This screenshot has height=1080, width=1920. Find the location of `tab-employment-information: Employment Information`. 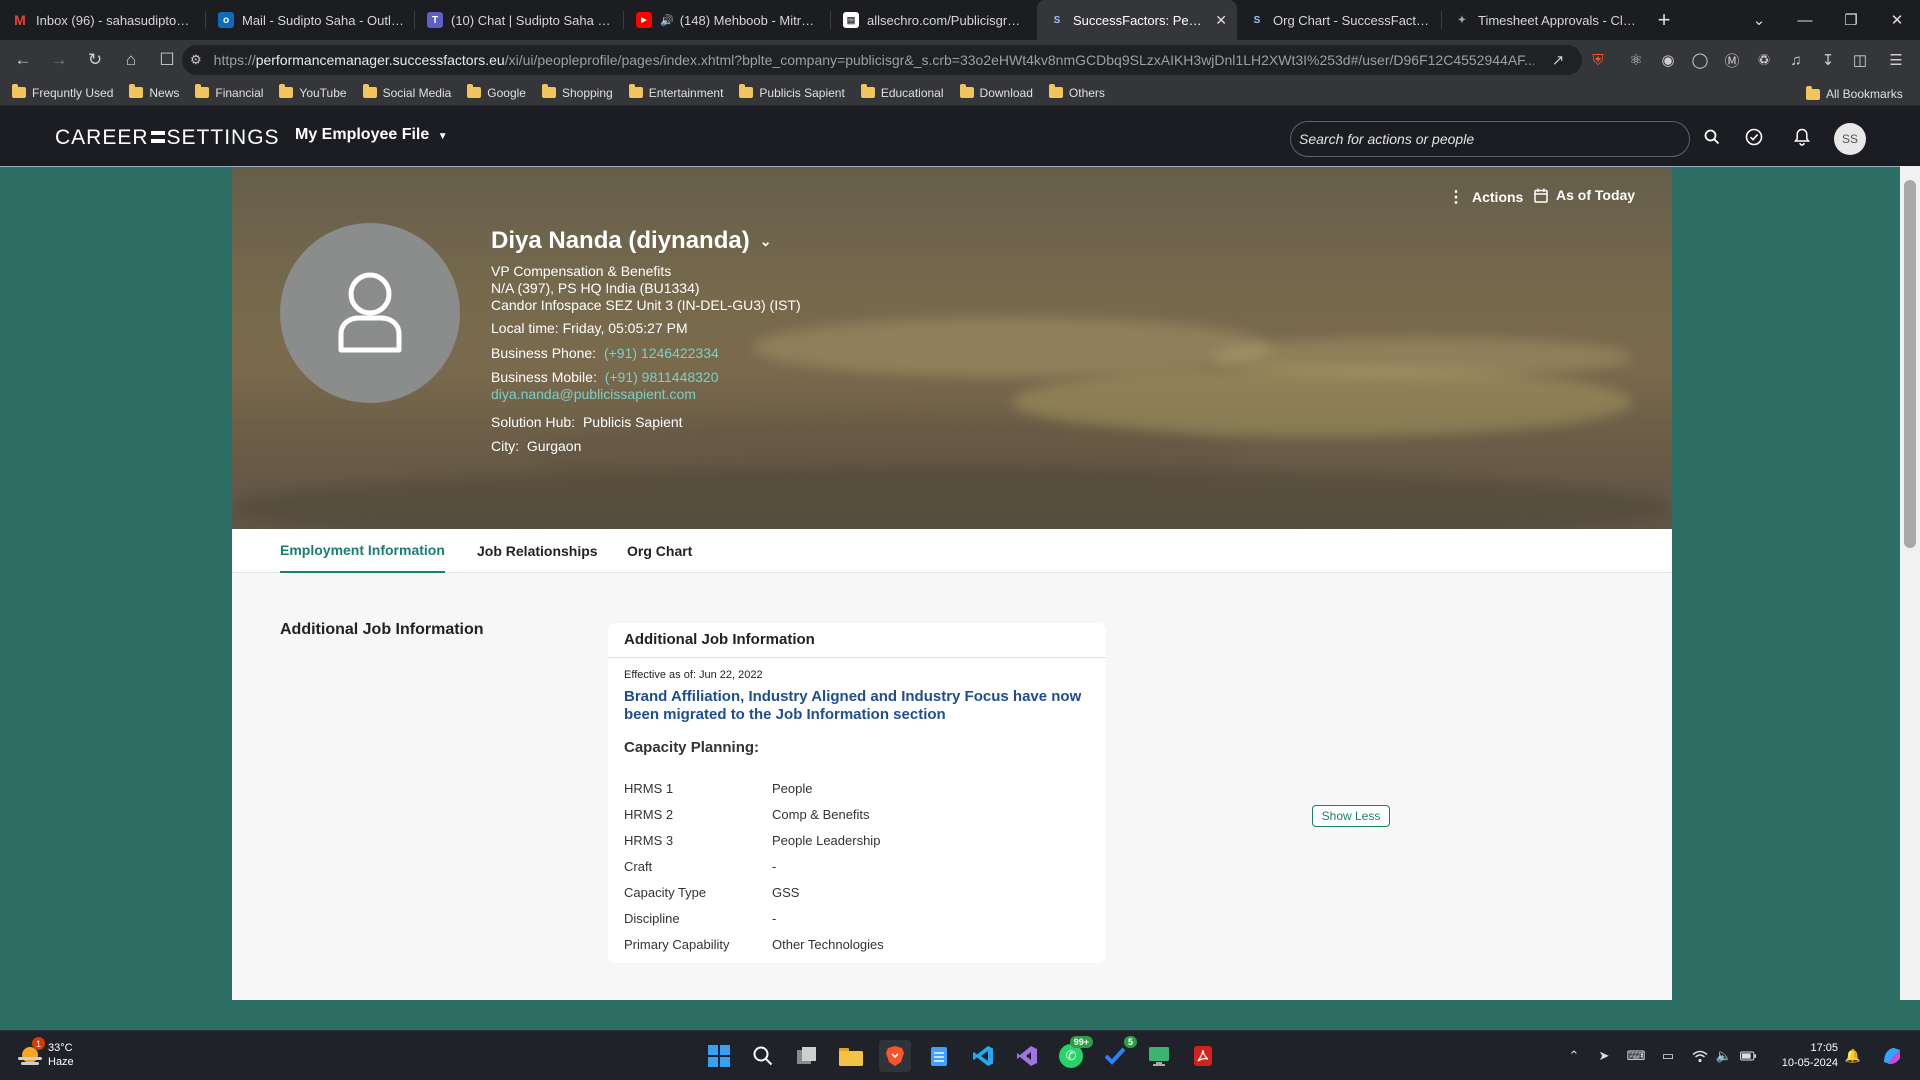

tab-employment-information: Employment Information is located at coordinates (362, 551).